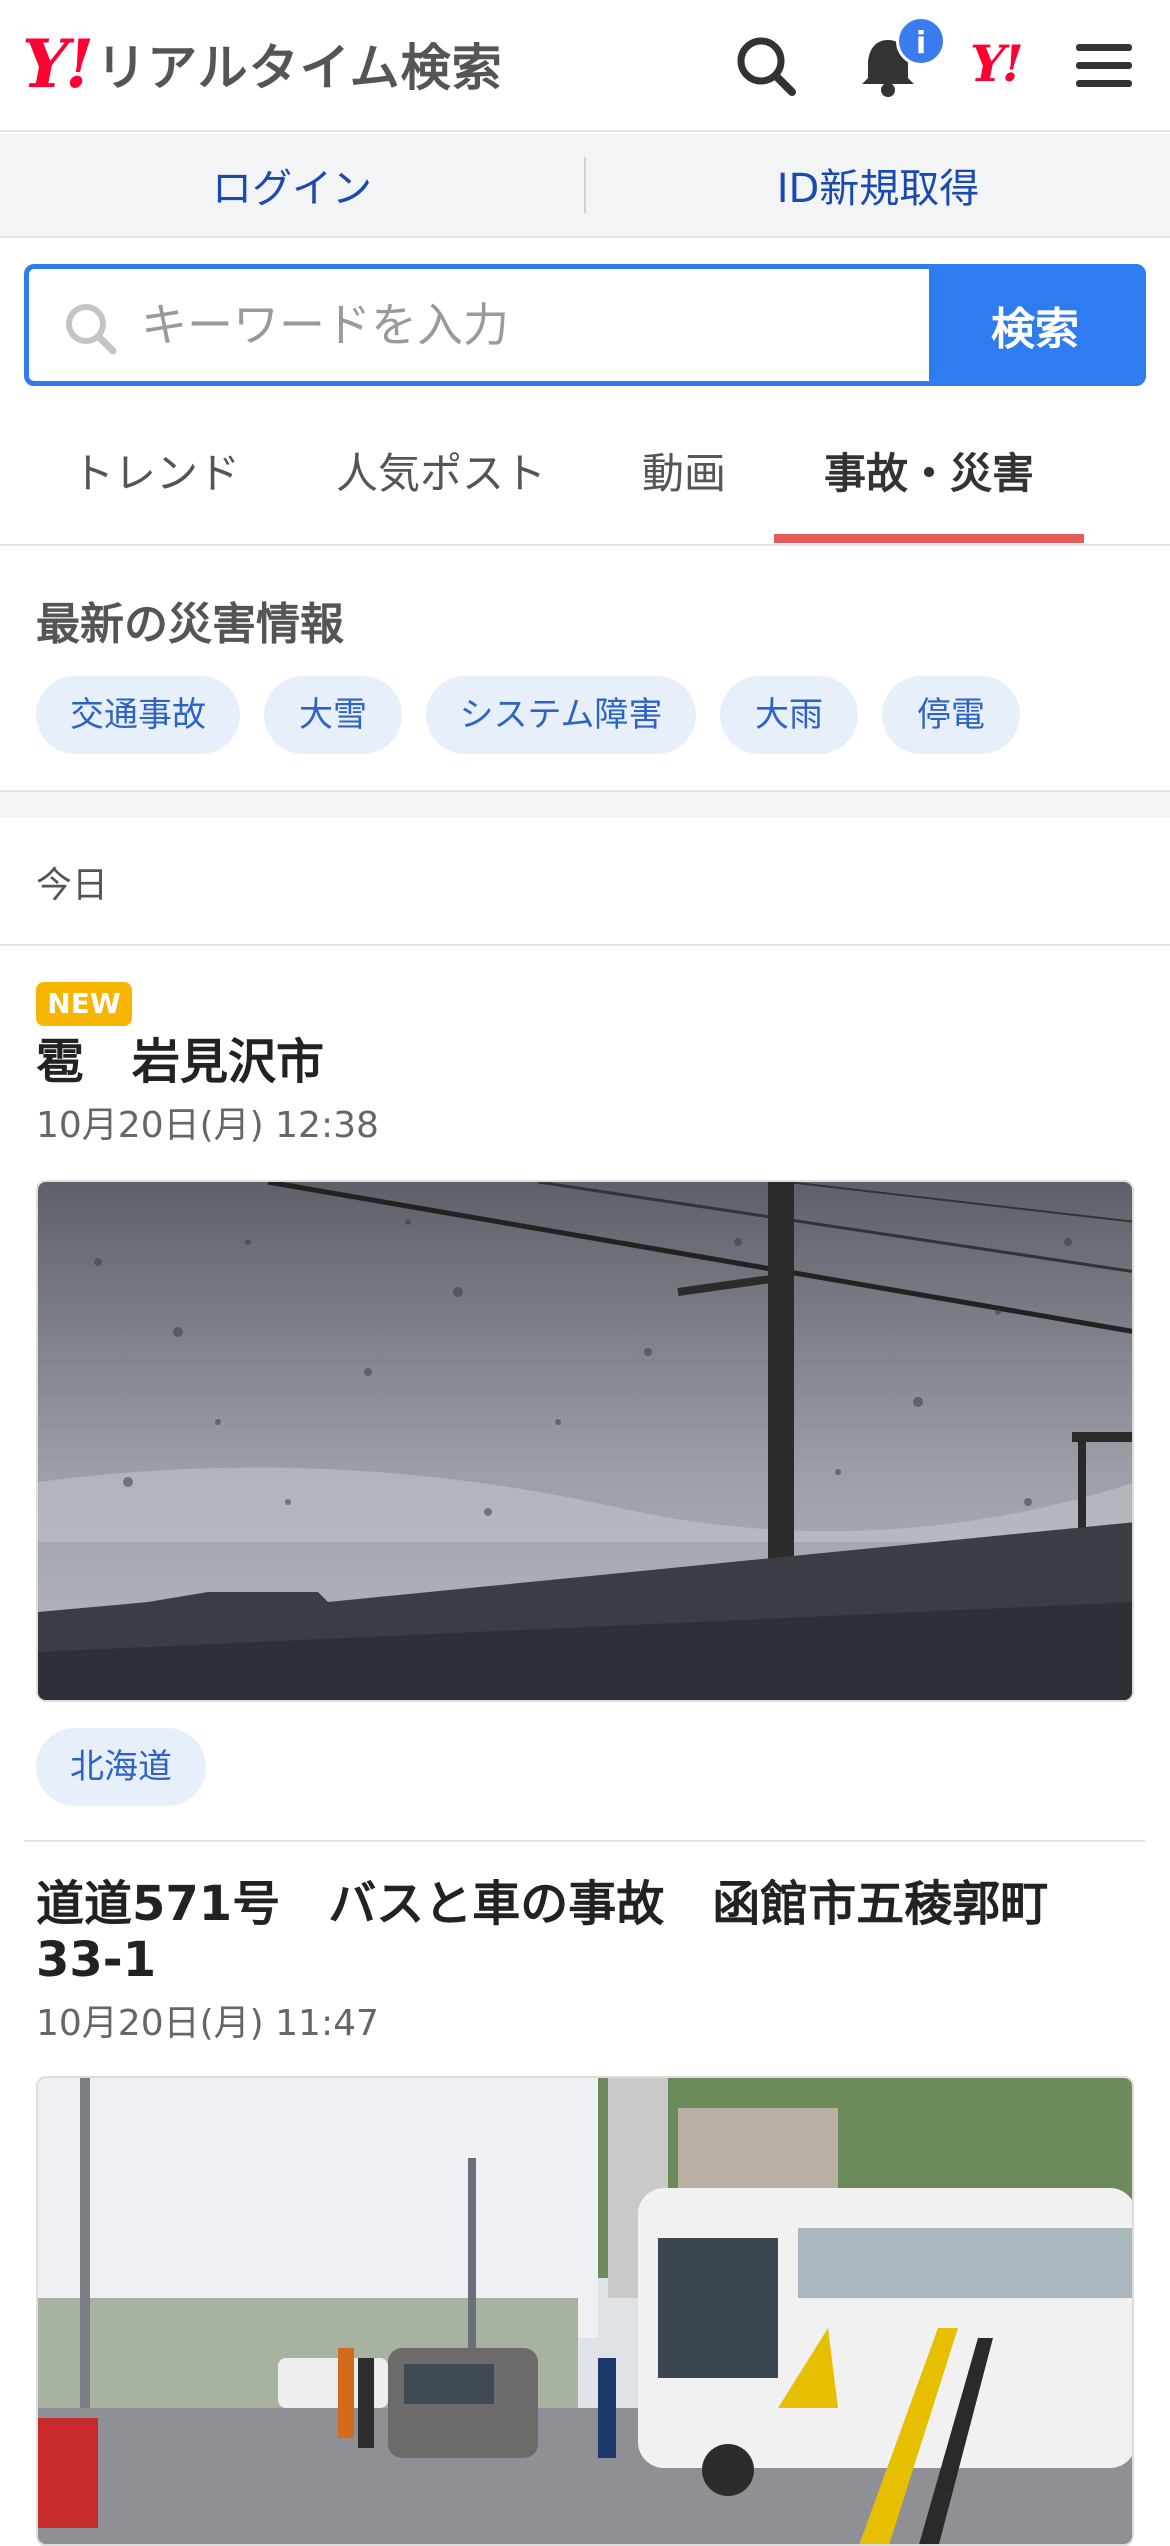 This screenshot has width=1170, height=2546. Describe the element at coordinates (585, 945) in the screenshot. I see `date-heading-divider` at that location.